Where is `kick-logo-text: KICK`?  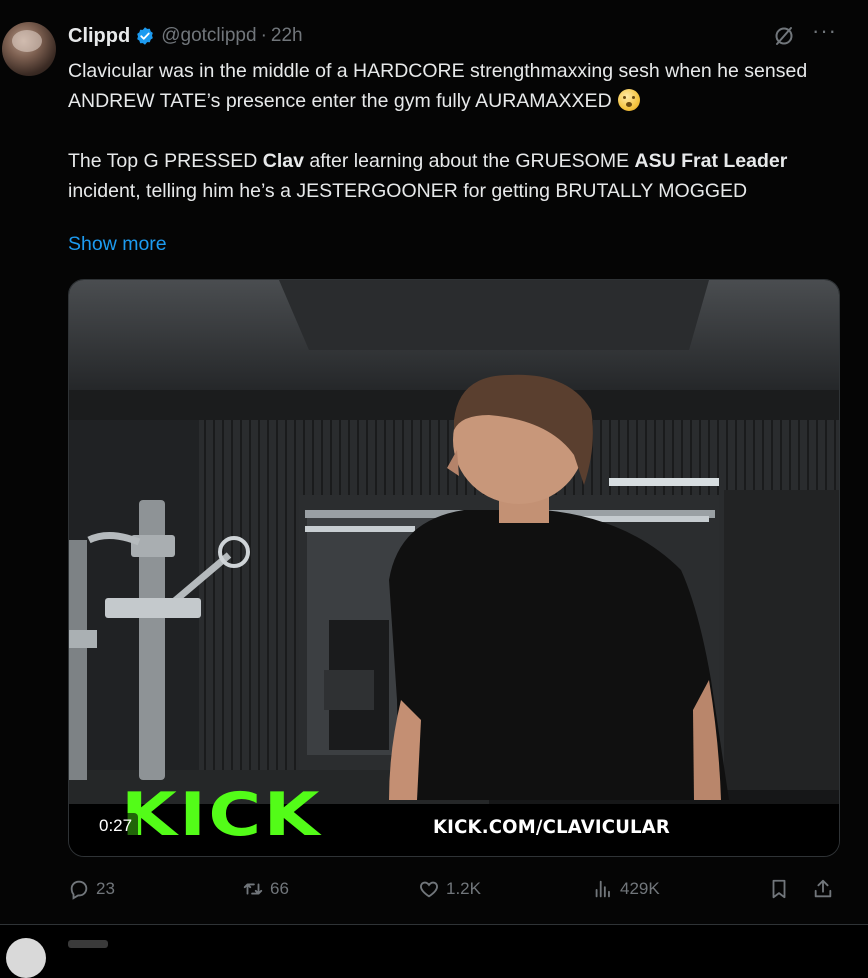
kick-logo-text: KICK is located at coordinates (221, 815).